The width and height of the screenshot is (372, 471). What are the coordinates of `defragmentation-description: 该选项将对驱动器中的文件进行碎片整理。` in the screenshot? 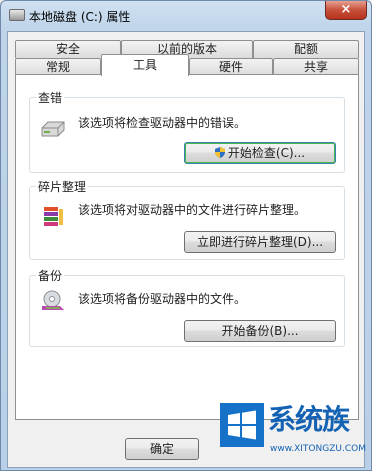 It's located at (192, 210).